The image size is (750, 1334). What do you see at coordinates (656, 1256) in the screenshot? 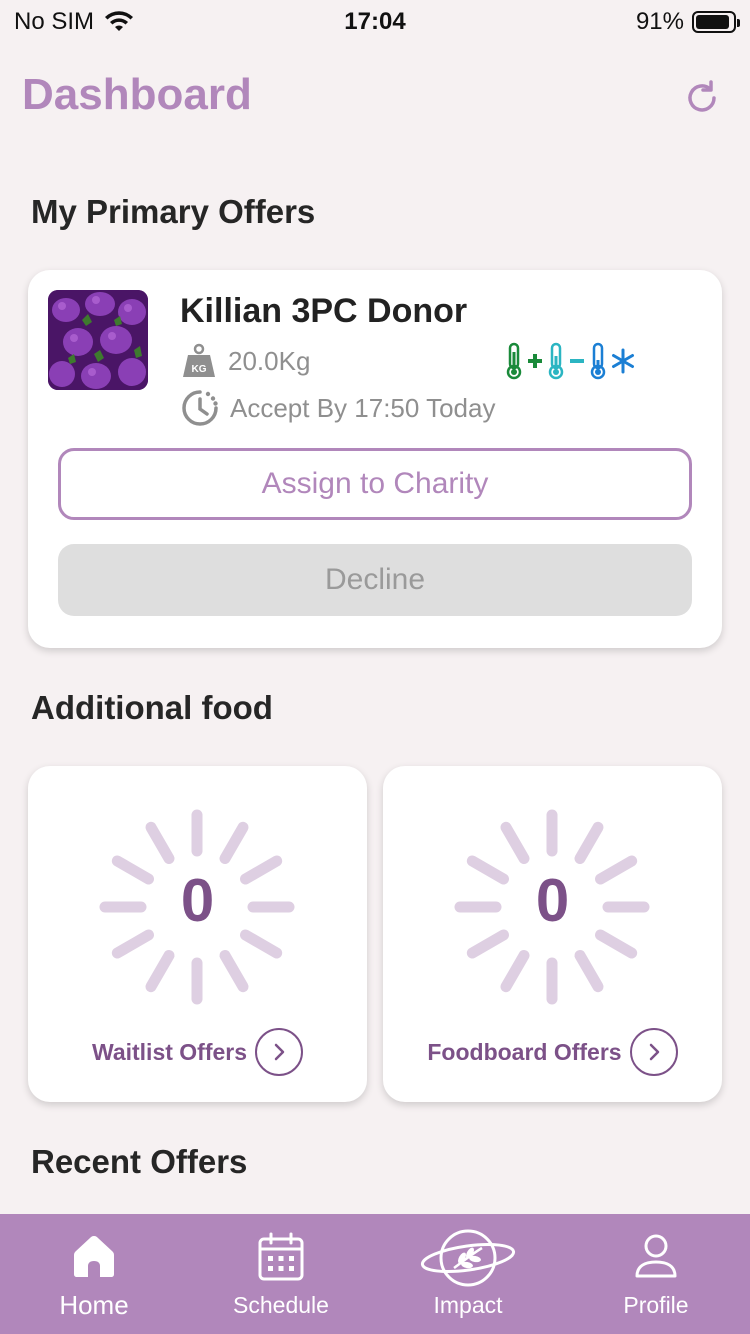
I see `person-icon` at bounding box center [656, 1256].